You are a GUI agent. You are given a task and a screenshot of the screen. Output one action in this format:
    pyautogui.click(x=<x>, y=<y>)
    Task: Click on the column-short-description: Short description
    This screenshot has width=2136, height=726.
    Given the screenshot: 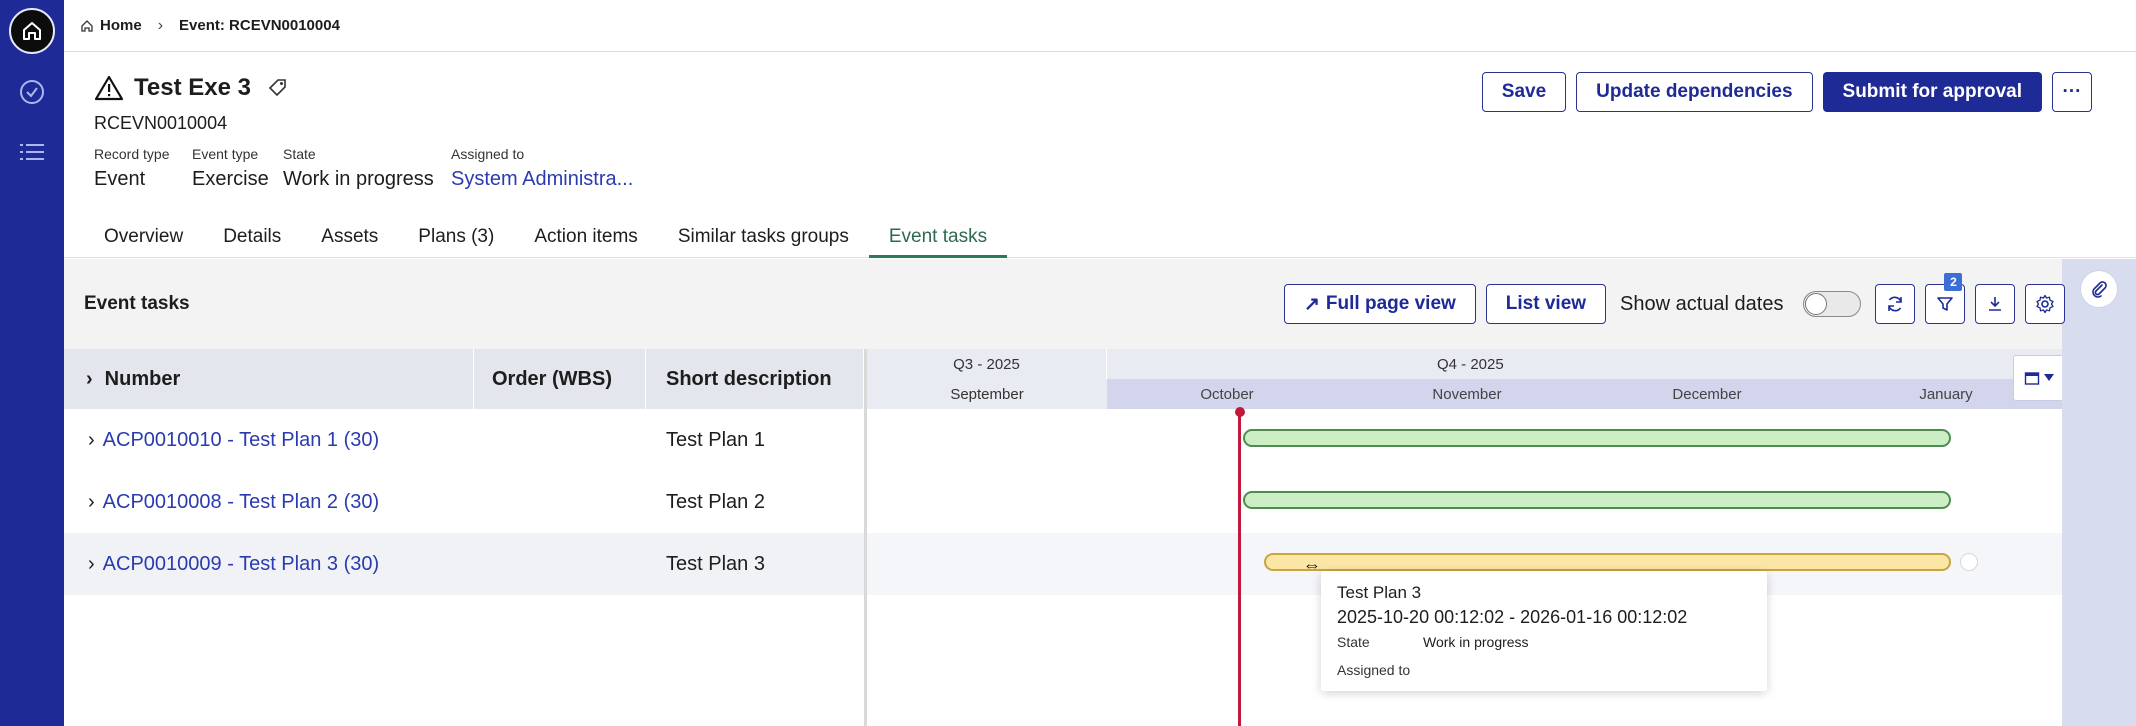 What is the action you would take?
    pyautogui.click(x=755, y=379)
    